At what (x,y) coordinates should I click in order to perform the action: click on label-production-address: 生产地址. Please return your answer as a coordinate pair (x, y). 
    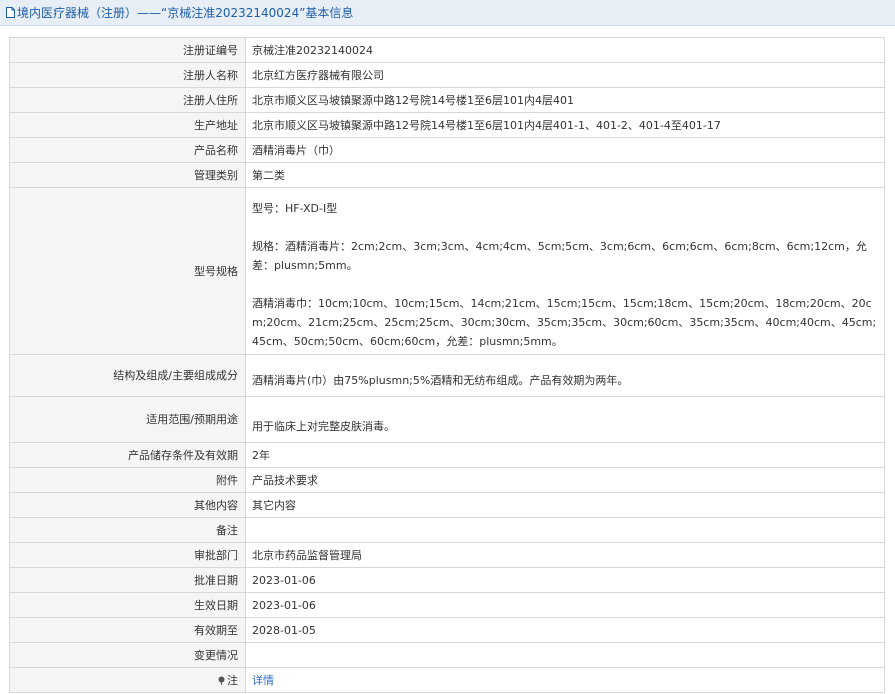
    Looking at the image, I should click on (127, 125).